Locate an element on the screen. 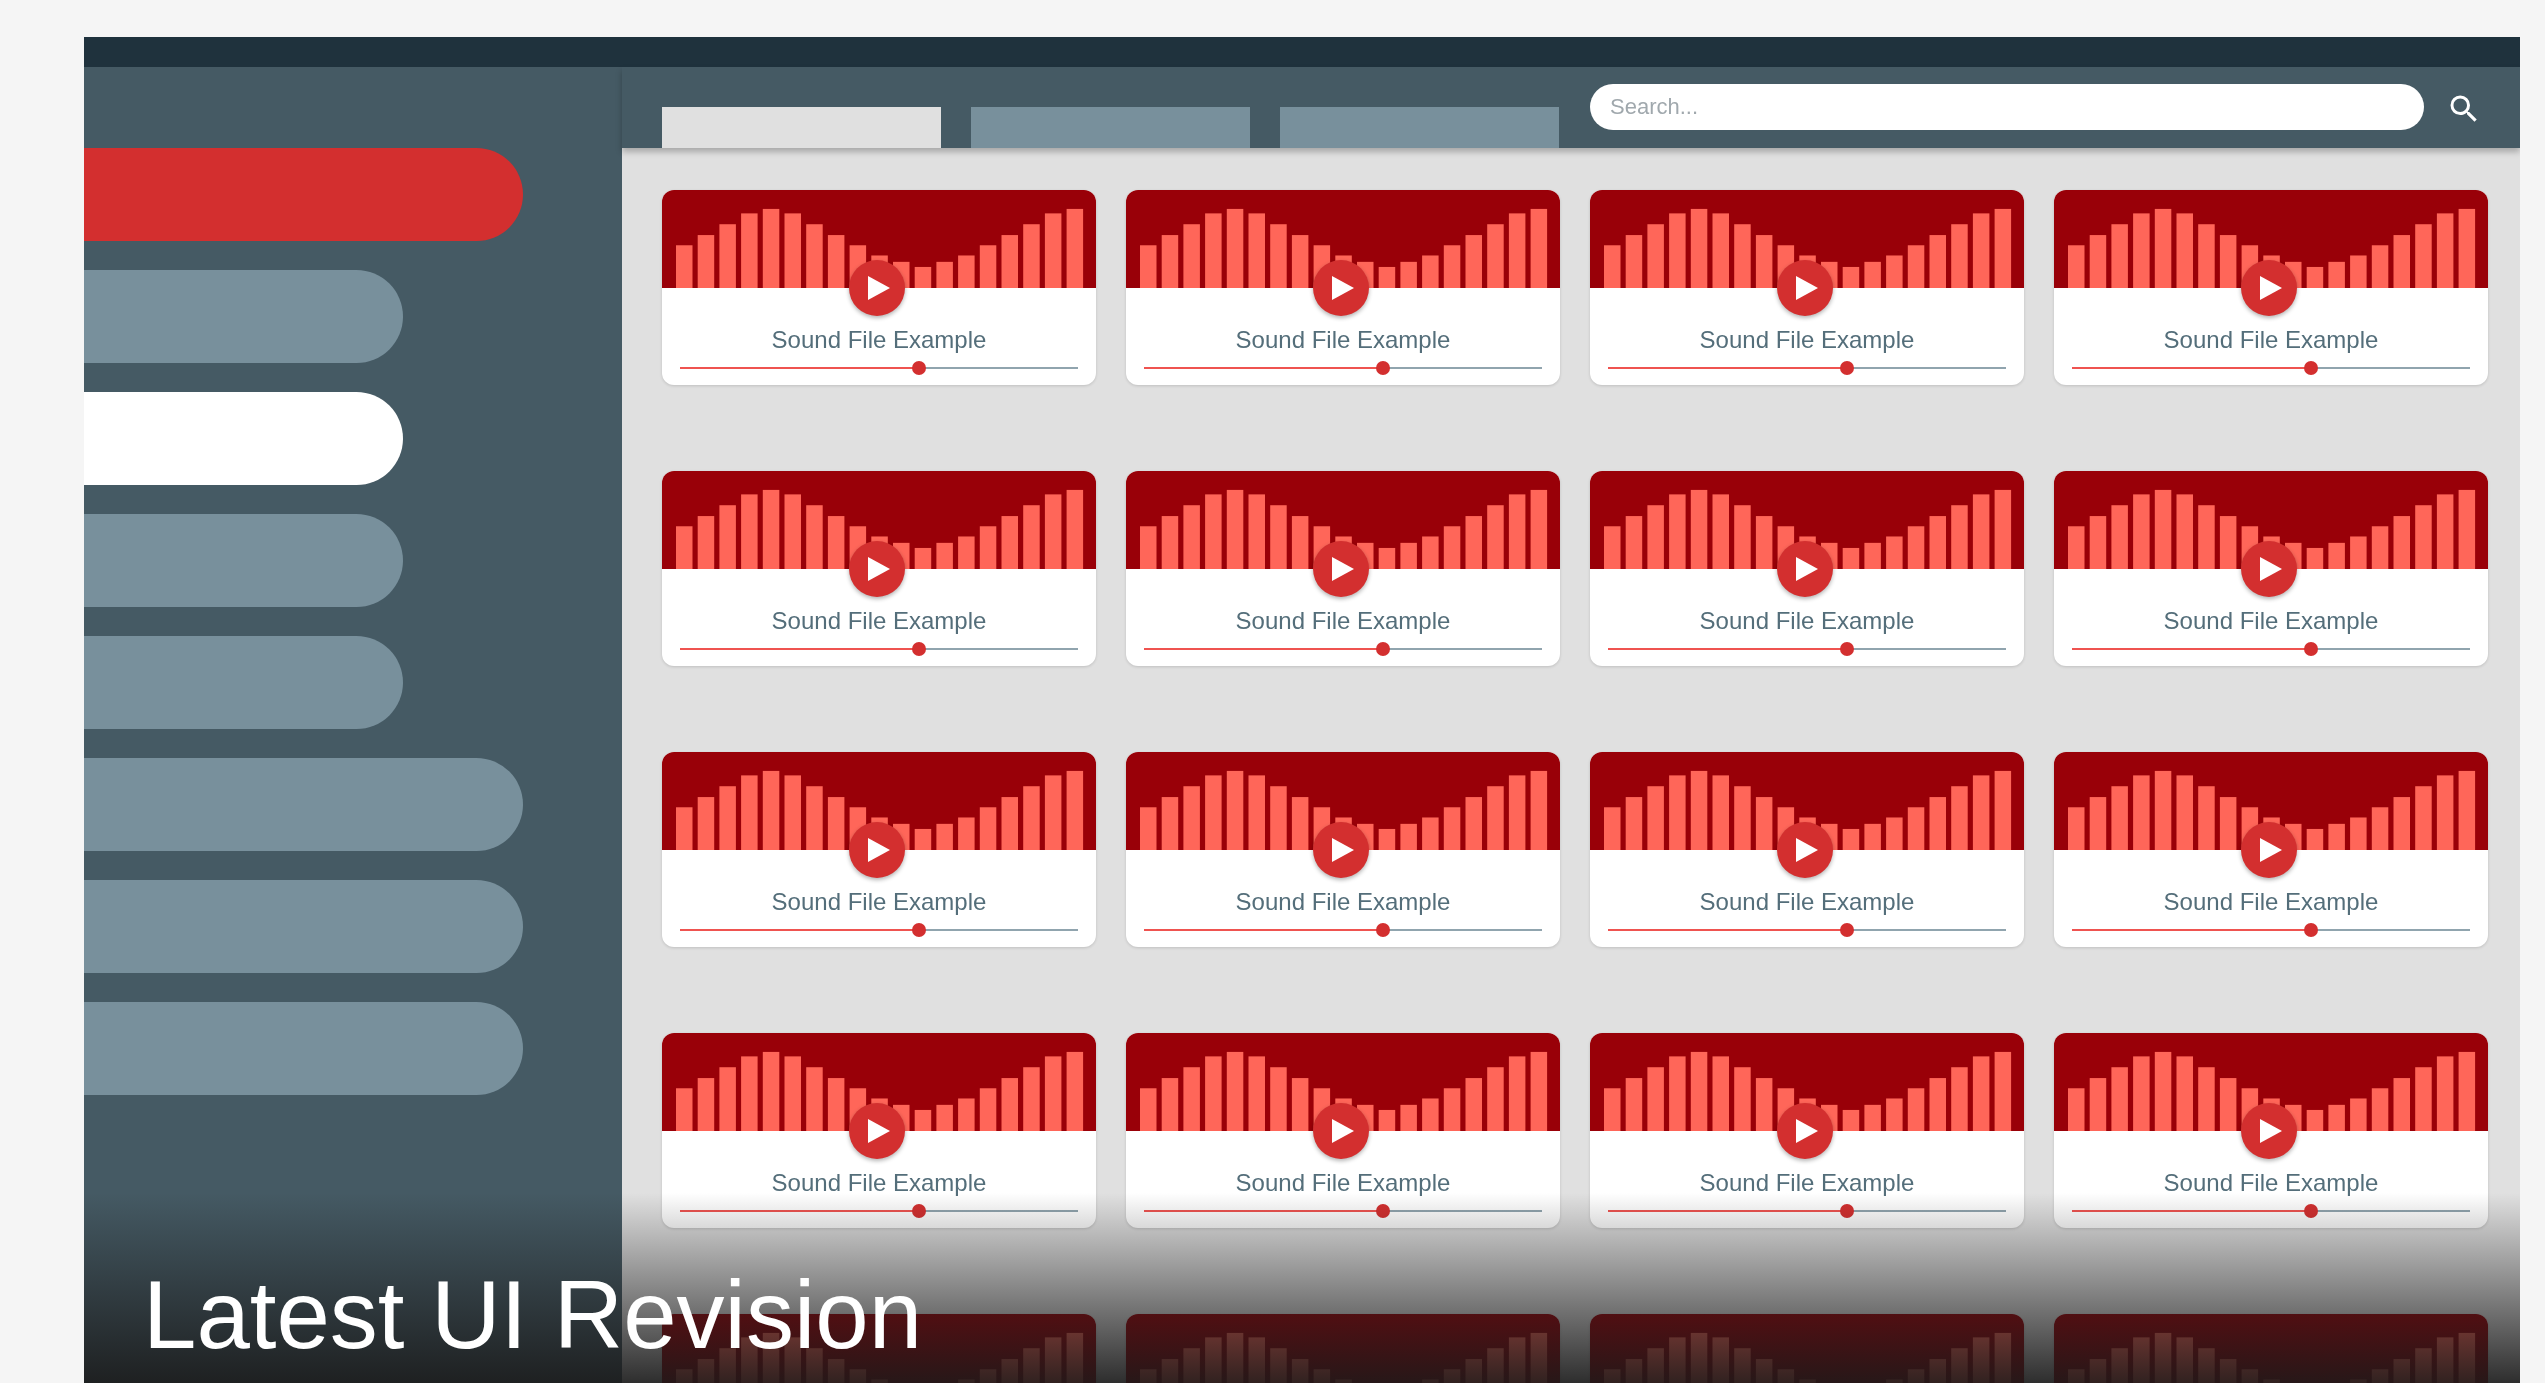 This screenshot has height=1383, width=2545. sidebar-item is located at coordinates (243, 438).